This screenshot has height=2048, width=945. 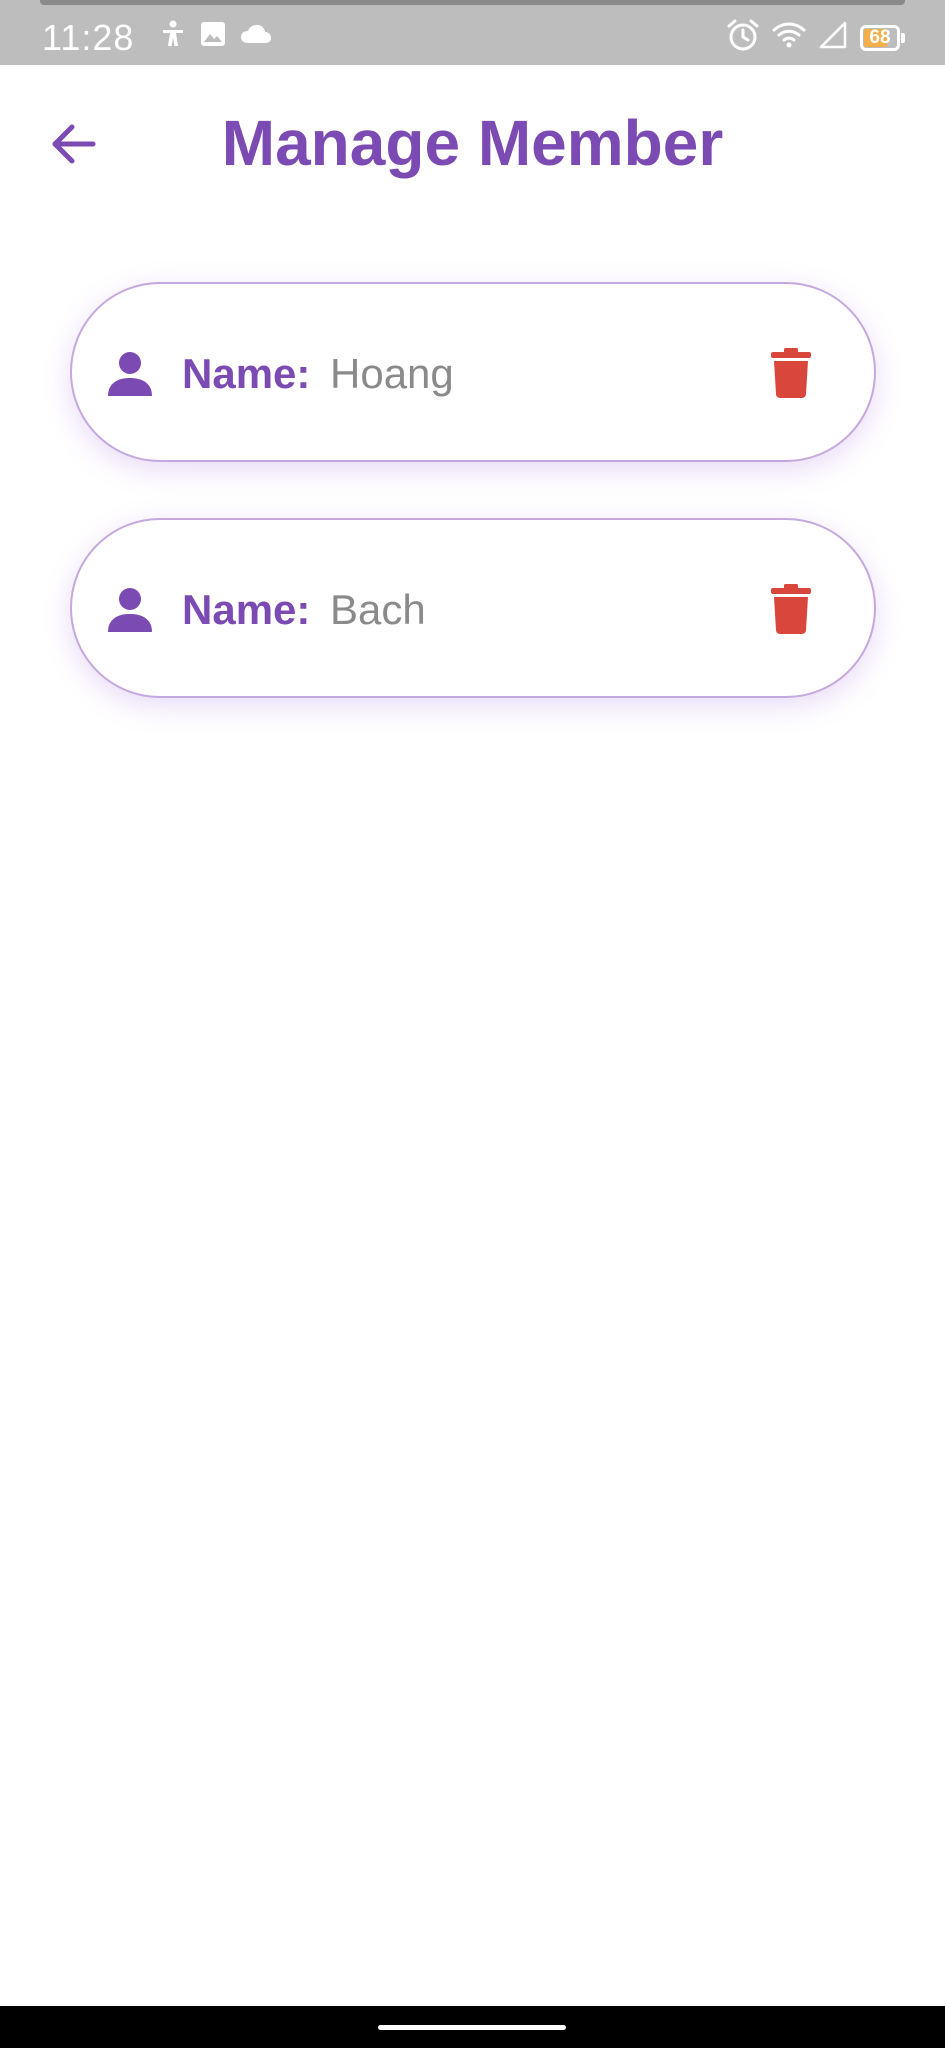 I want to click on status-bar-top-line, so click(x=472, y=2).